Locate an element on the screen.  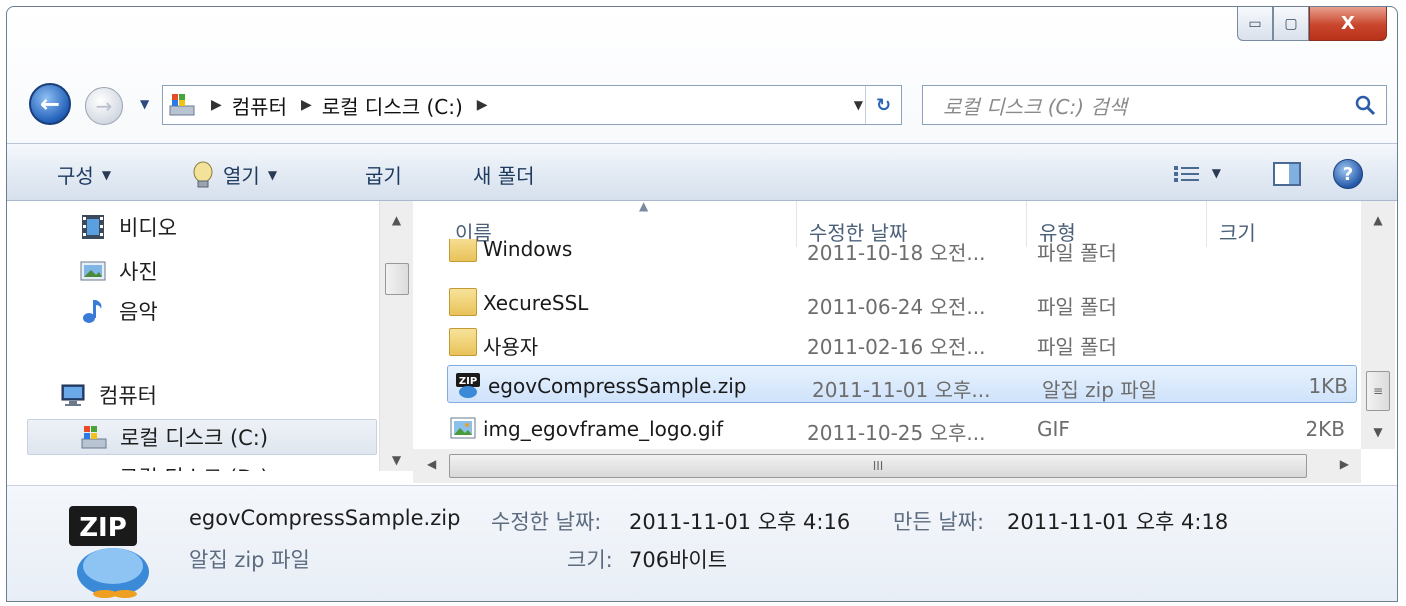
detail-modified-label: 수정한 날짜: is located at coordinates (546, 522).